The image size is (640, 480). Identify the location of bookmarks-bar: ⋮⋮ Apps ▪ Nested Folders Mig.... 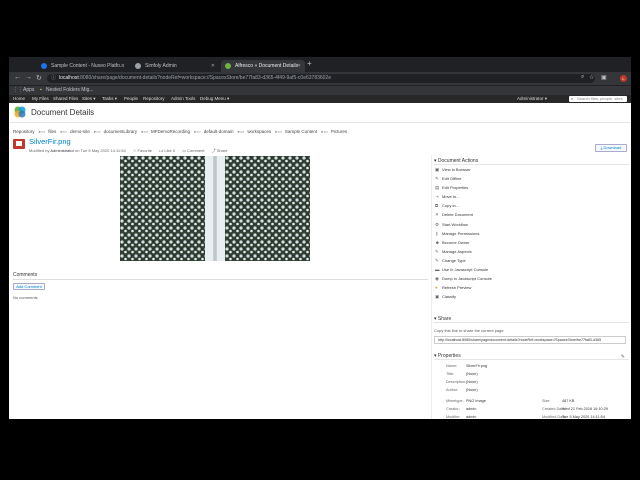
(320, 90).